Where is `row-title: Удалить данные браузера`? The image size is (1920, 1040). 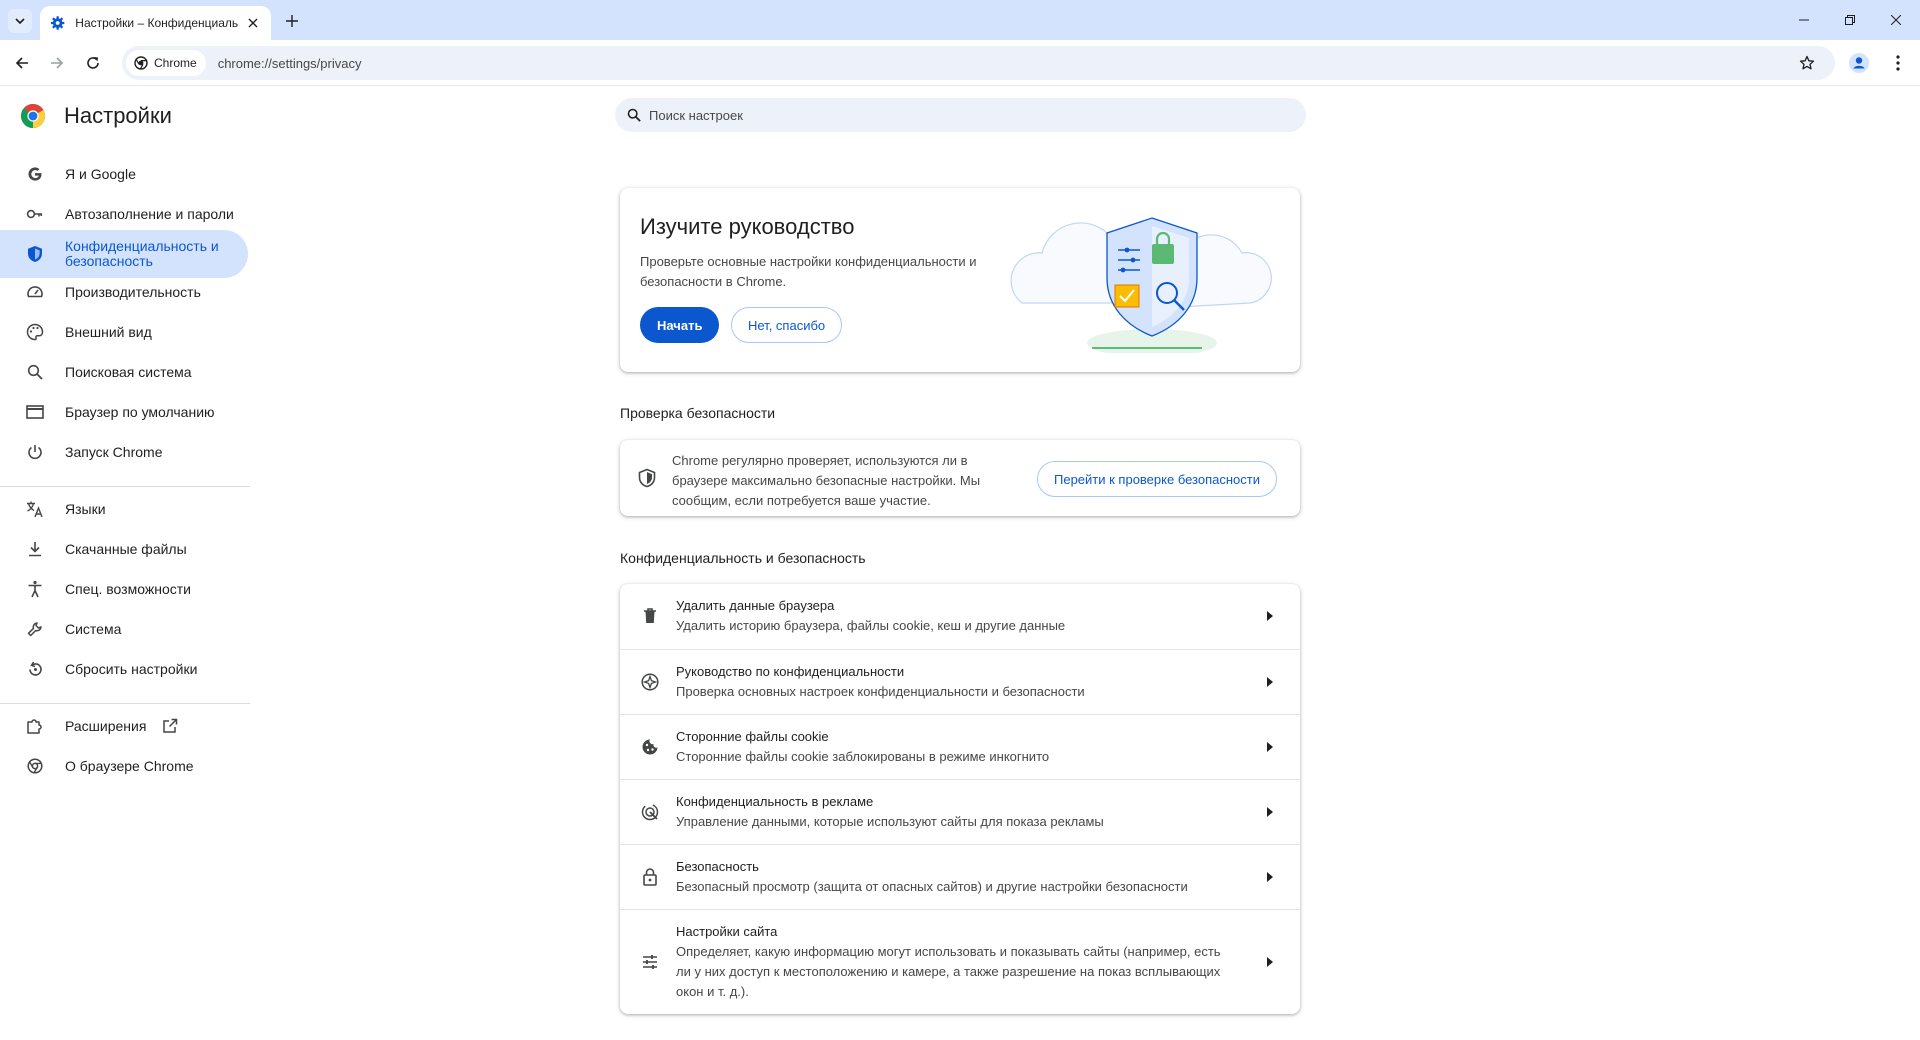
row-title: Удалить данные браузера is located at coordinates (755, 605).